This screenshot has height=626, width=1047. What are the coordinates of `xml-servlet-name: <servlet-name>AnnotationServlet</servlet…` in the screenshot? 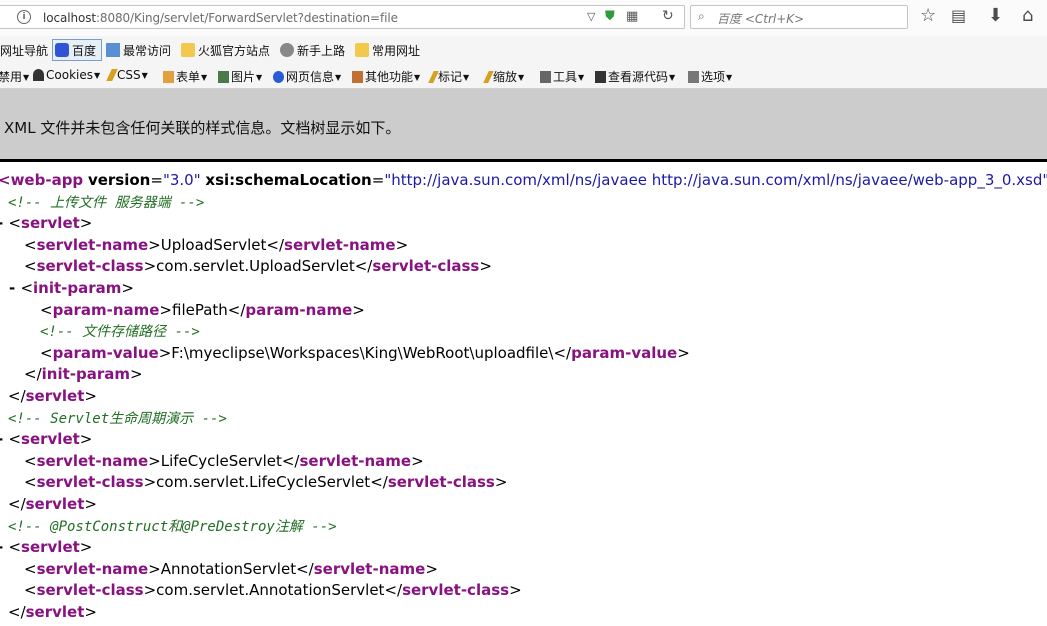 It's located at (231, 568).